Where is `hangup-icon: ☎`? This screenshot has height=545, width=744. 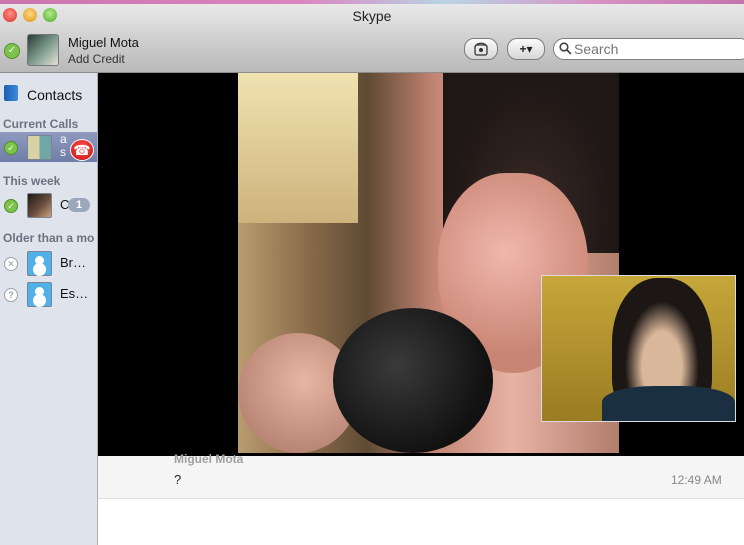
hangup-icon: ☎ is located at coordinates (82, 150).